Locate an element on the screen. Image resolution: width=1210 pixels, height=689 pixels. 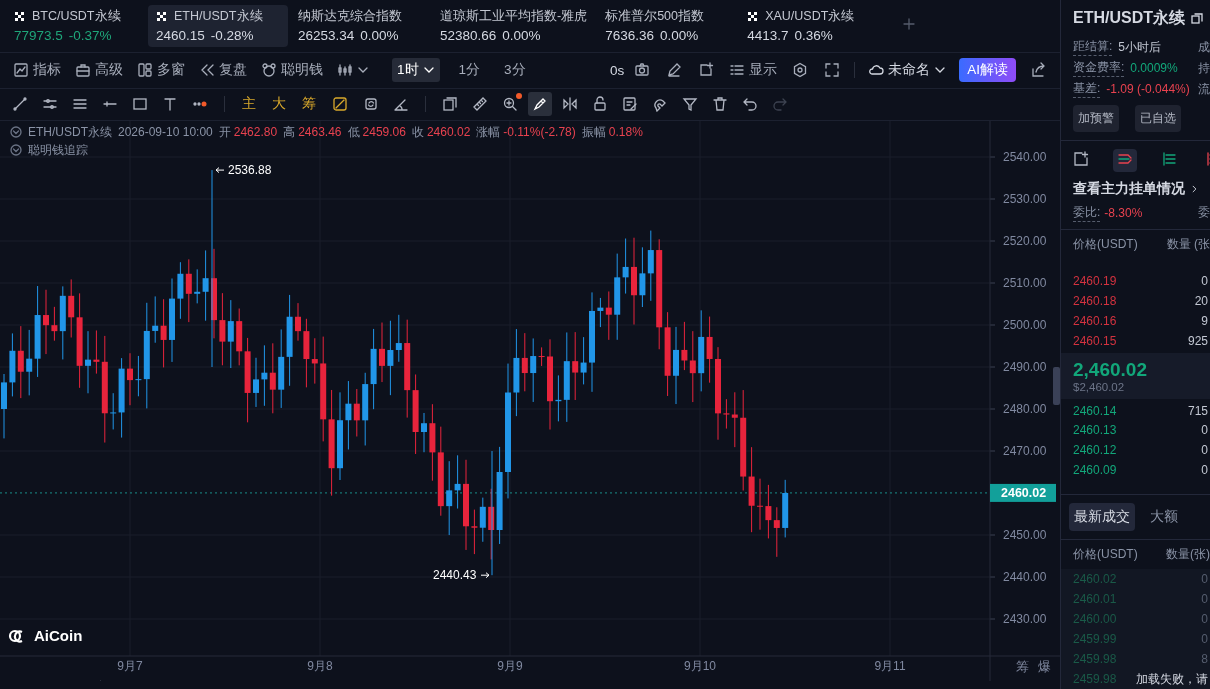
fullscreen-icon is located at coordinates (832, 70).